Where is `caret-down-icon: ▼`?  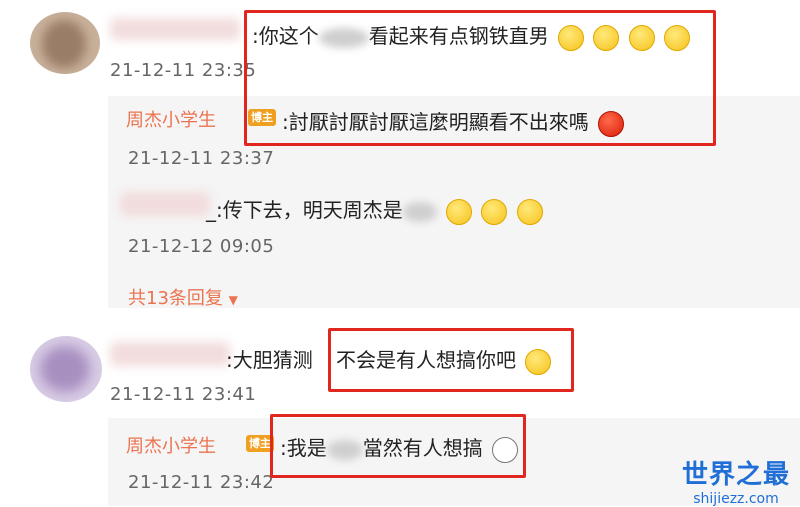
caret-down-icon: ▼ is located at coordinates (233, 300).